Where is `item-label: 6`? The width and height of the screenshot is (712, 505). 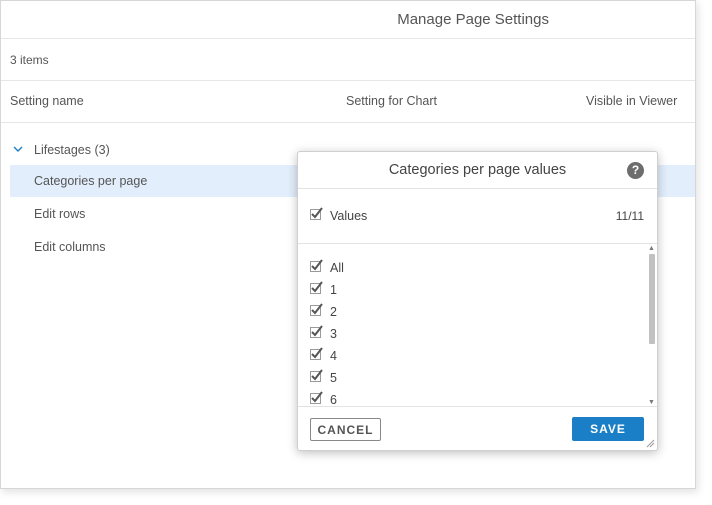 item-label: 6 is located at coordinates (333, 400).